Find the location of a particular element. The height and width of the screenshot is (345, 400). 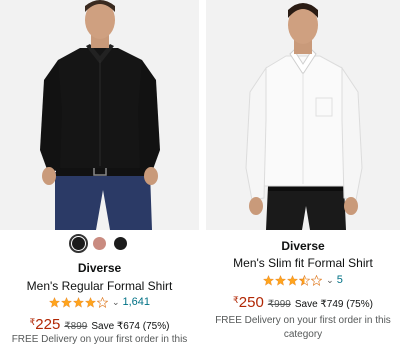

price-value: 250 is located at coordinates (251, 302).